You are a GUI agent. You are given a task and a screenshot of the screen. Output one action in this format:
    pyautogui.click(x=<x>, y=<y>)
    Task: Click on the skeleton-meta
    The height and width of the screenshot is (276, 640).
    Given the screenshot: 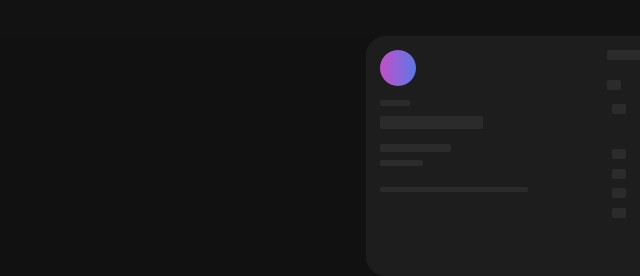 What is the action you would take?
    pyautogui.click(x=401, y=163)
    